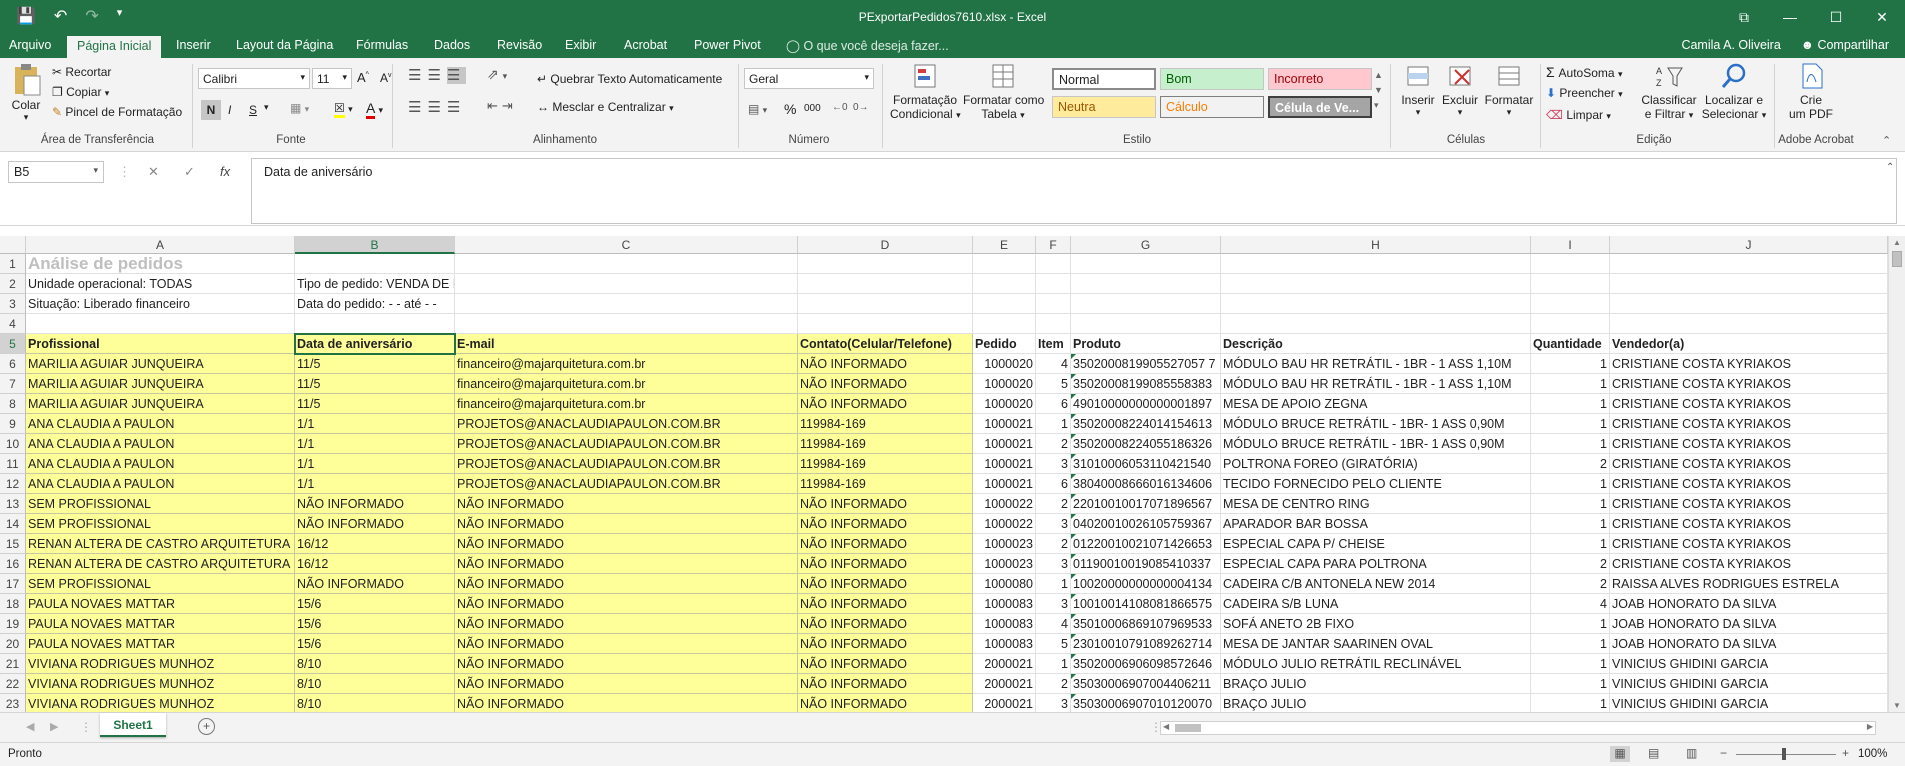  Describe the element at coordinates (1811, 91) in the screenshot. I see `create-pdf-button: Crie um PDF` at that location.